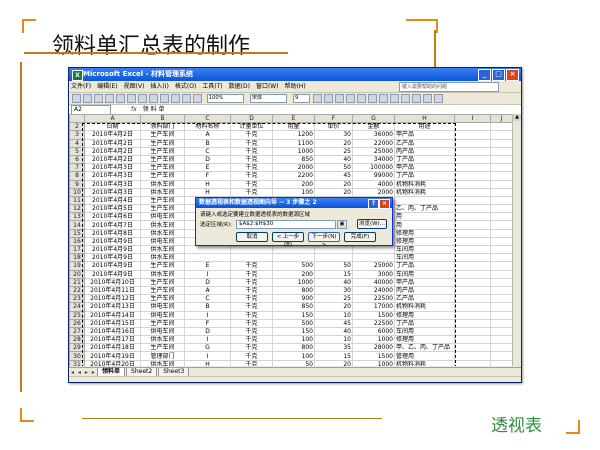 The image size is (600, 450). Describe the element at coordinates (77, 249) in the screenshot. I see `row-number: 17` at that location.